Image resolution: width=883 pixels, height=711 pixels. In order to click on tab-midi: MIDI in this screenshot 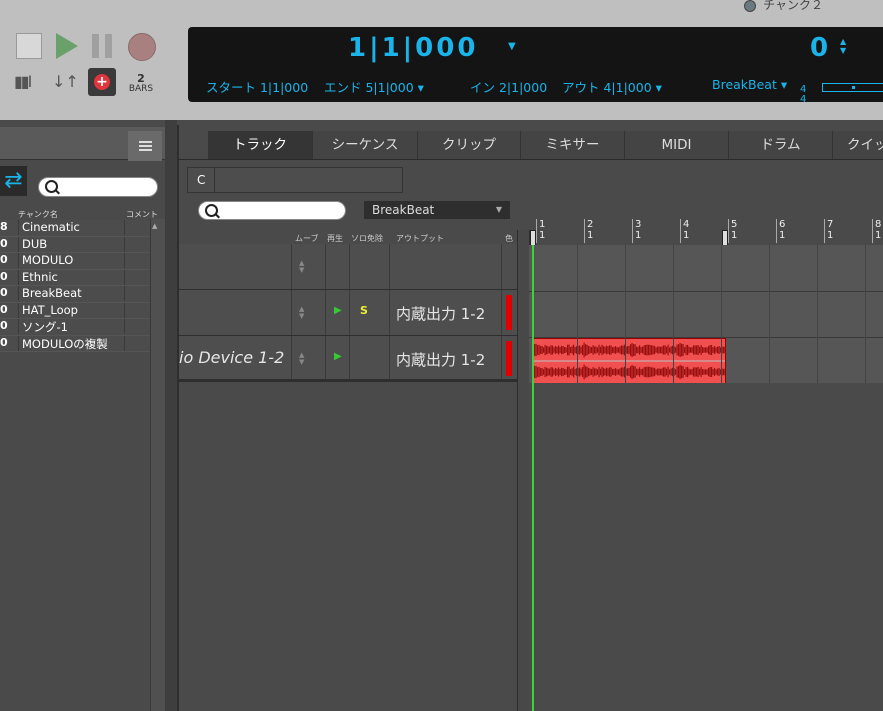, I will do `click(677, 145)`.